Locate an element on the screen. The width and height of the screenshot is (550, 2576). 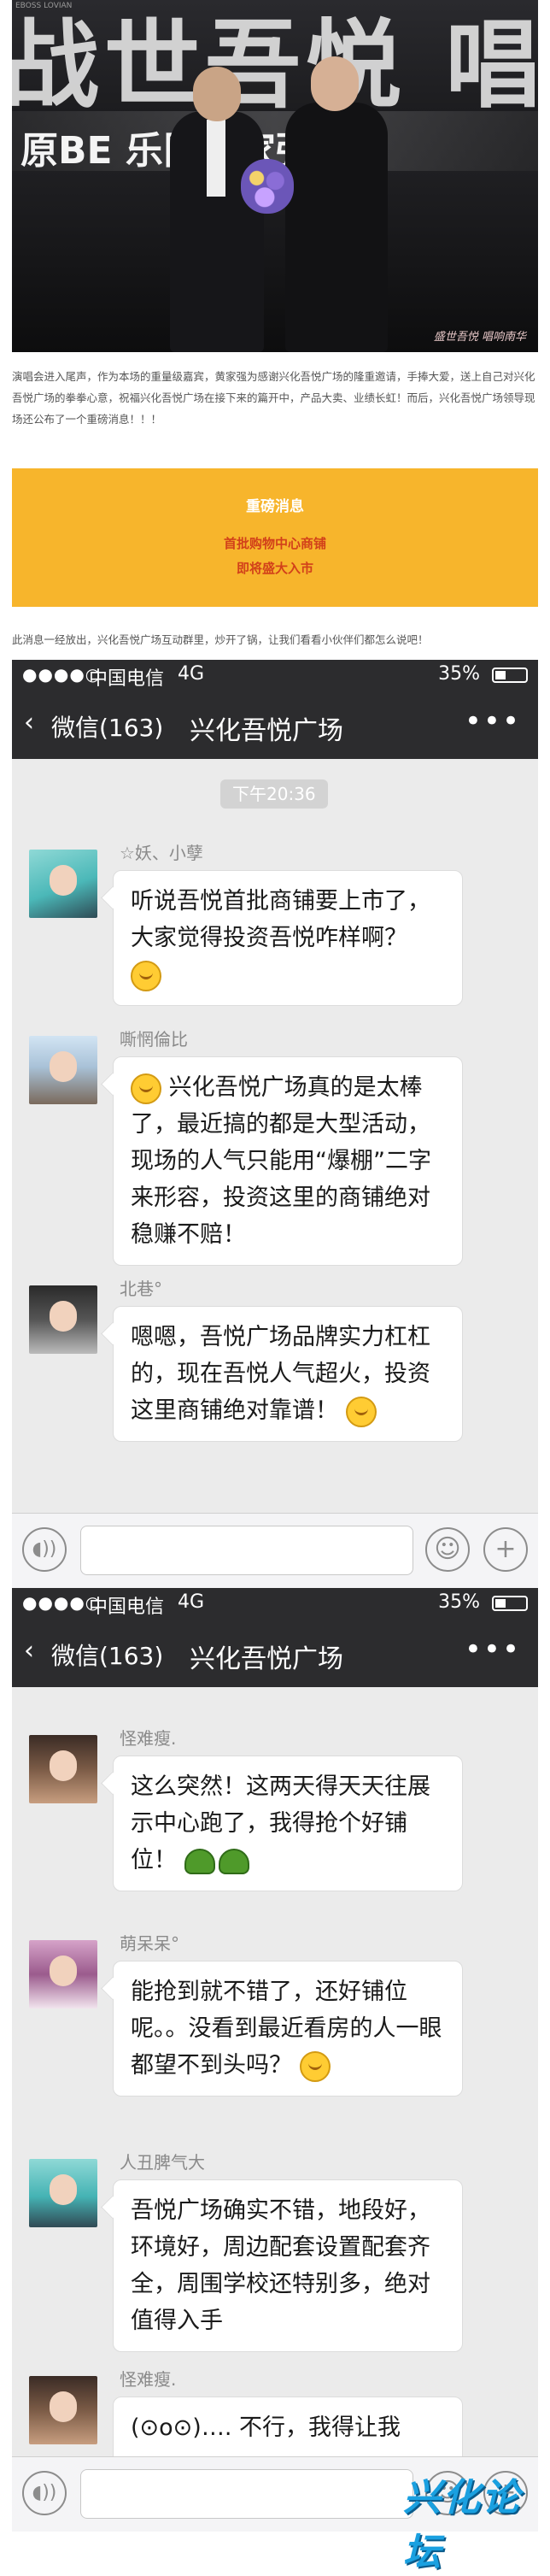
message-text: 能抢到就不错了，还好铺位呢。。没看到最近看房的人一眼都望不到头吗？ is located at coordinates (286, 2029).